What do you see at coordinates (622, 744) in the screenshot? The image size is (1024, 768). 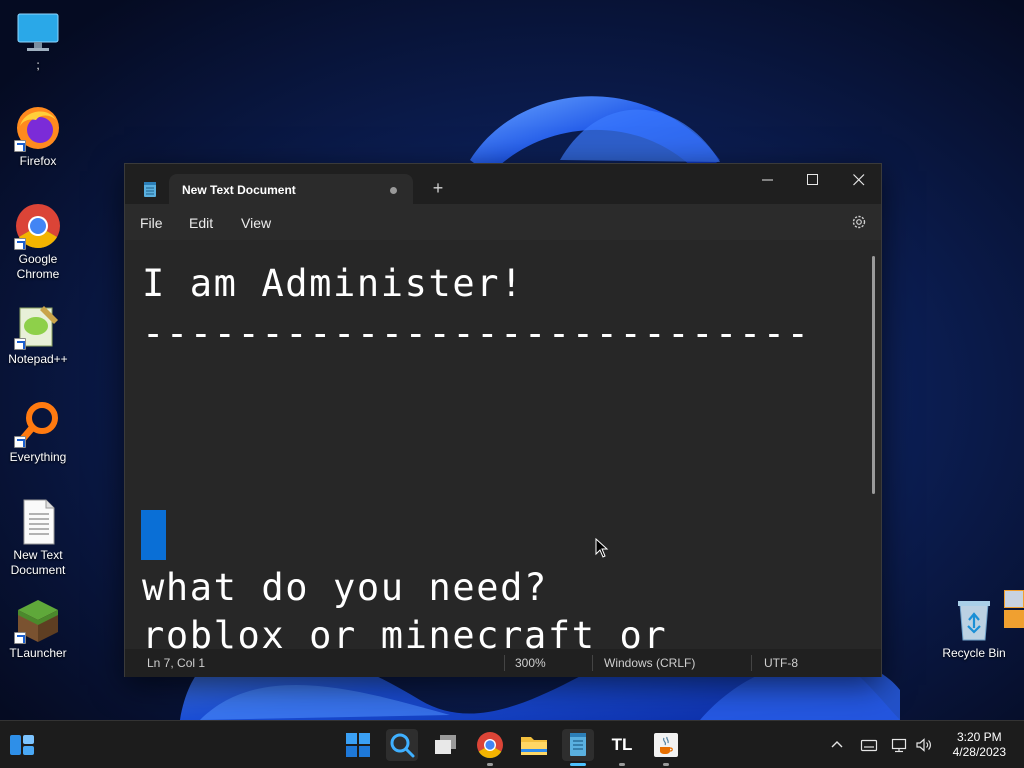 I see `tlauncher-icon: TL` at bounding box center [622, 744].